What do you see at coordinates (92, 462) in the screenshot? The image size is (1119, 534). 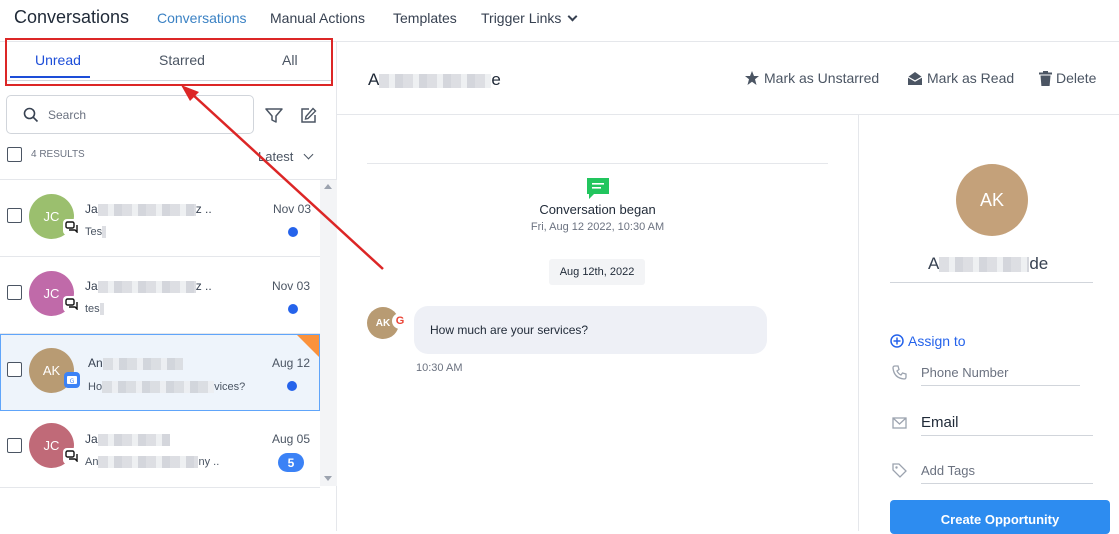 I see `row-preview-start: An` at bounding box center [92, 462].